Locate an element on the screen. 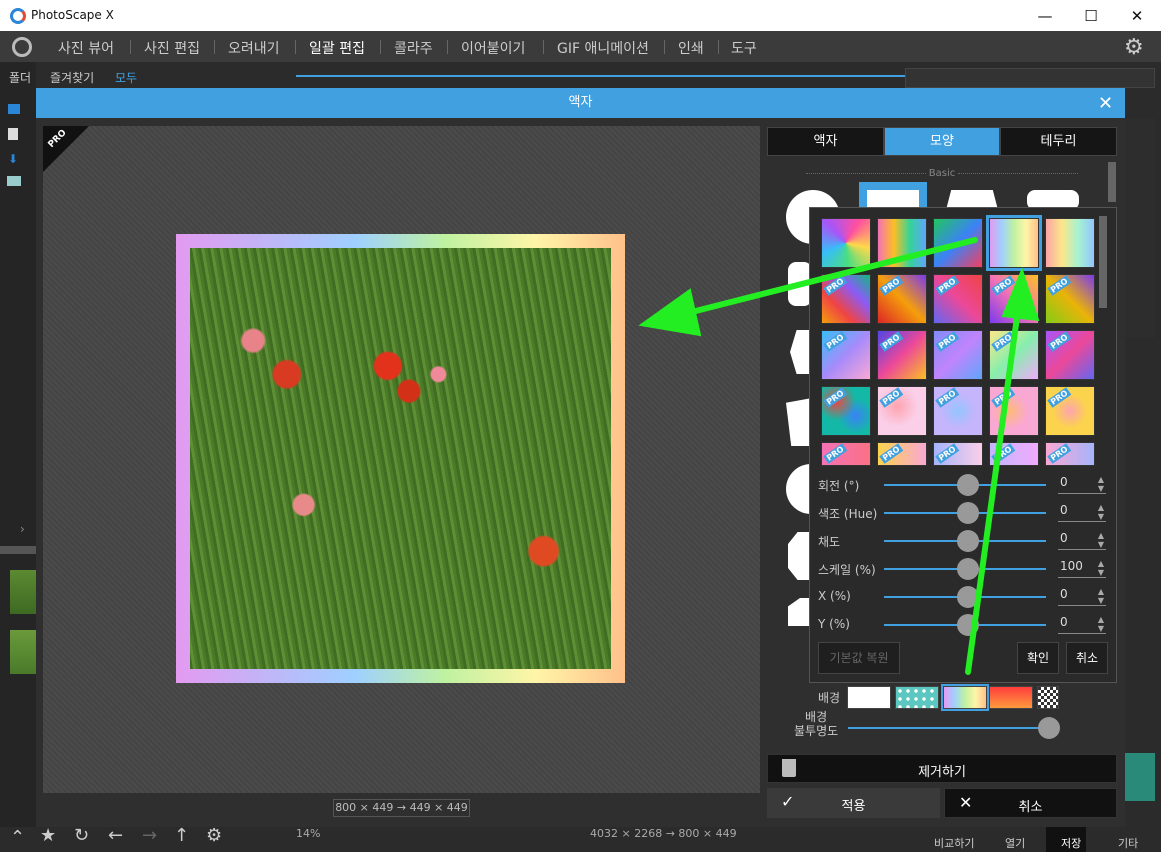  hue-label: 색조 (Hue) is located at coordinates (848, 514).